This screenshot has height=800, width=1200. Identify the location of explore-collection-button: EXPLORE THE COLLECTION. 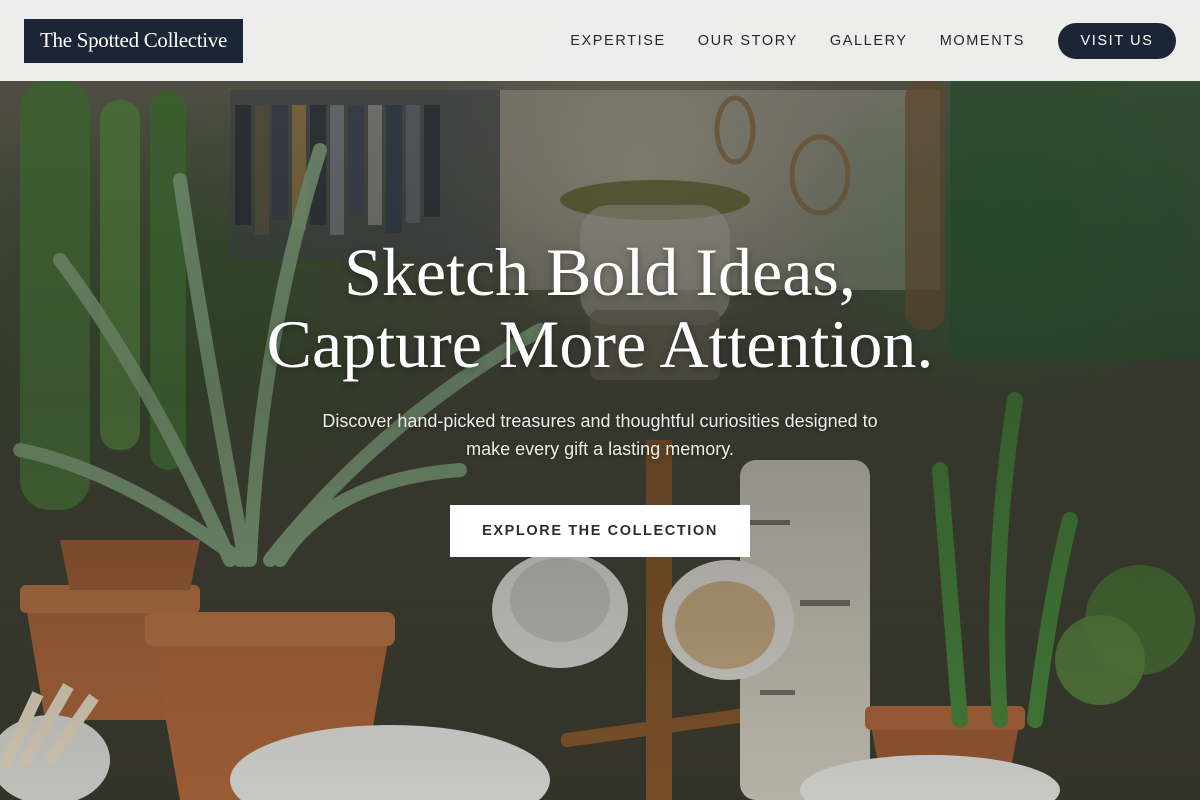
(600, 531).